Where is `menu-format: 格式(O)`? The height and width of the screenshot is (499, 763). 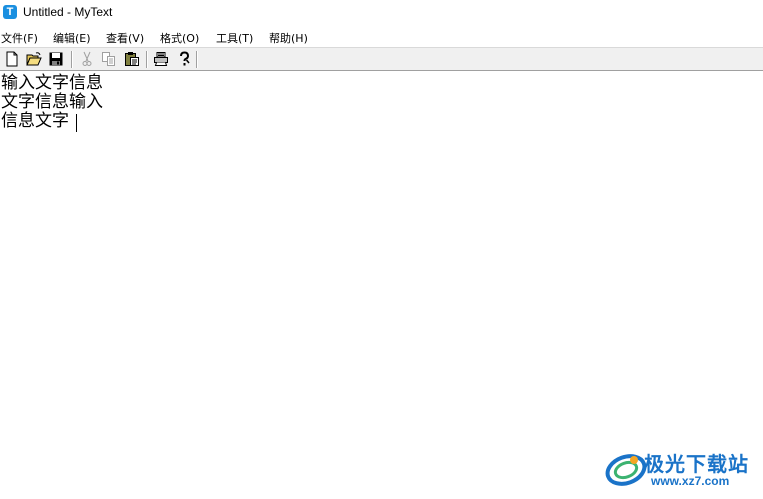 menu-format: 格式(O) is located at coordinates (179, 38).